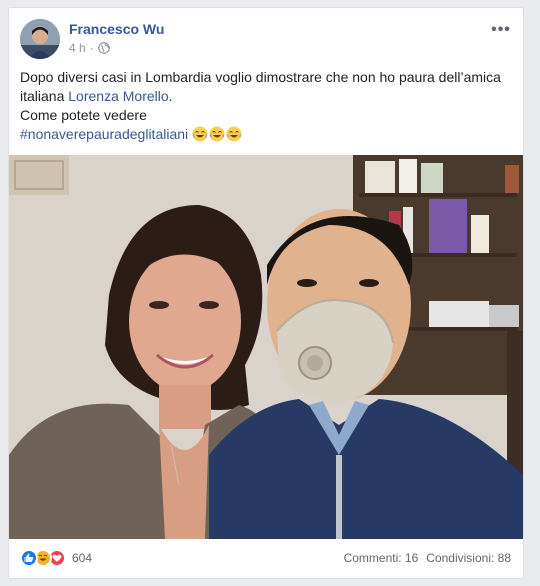 The width and height of the screenshot is (540, 586). Describe the element at coordinates (103, 48) in the screenshot. I see `globe-icon` at that location.